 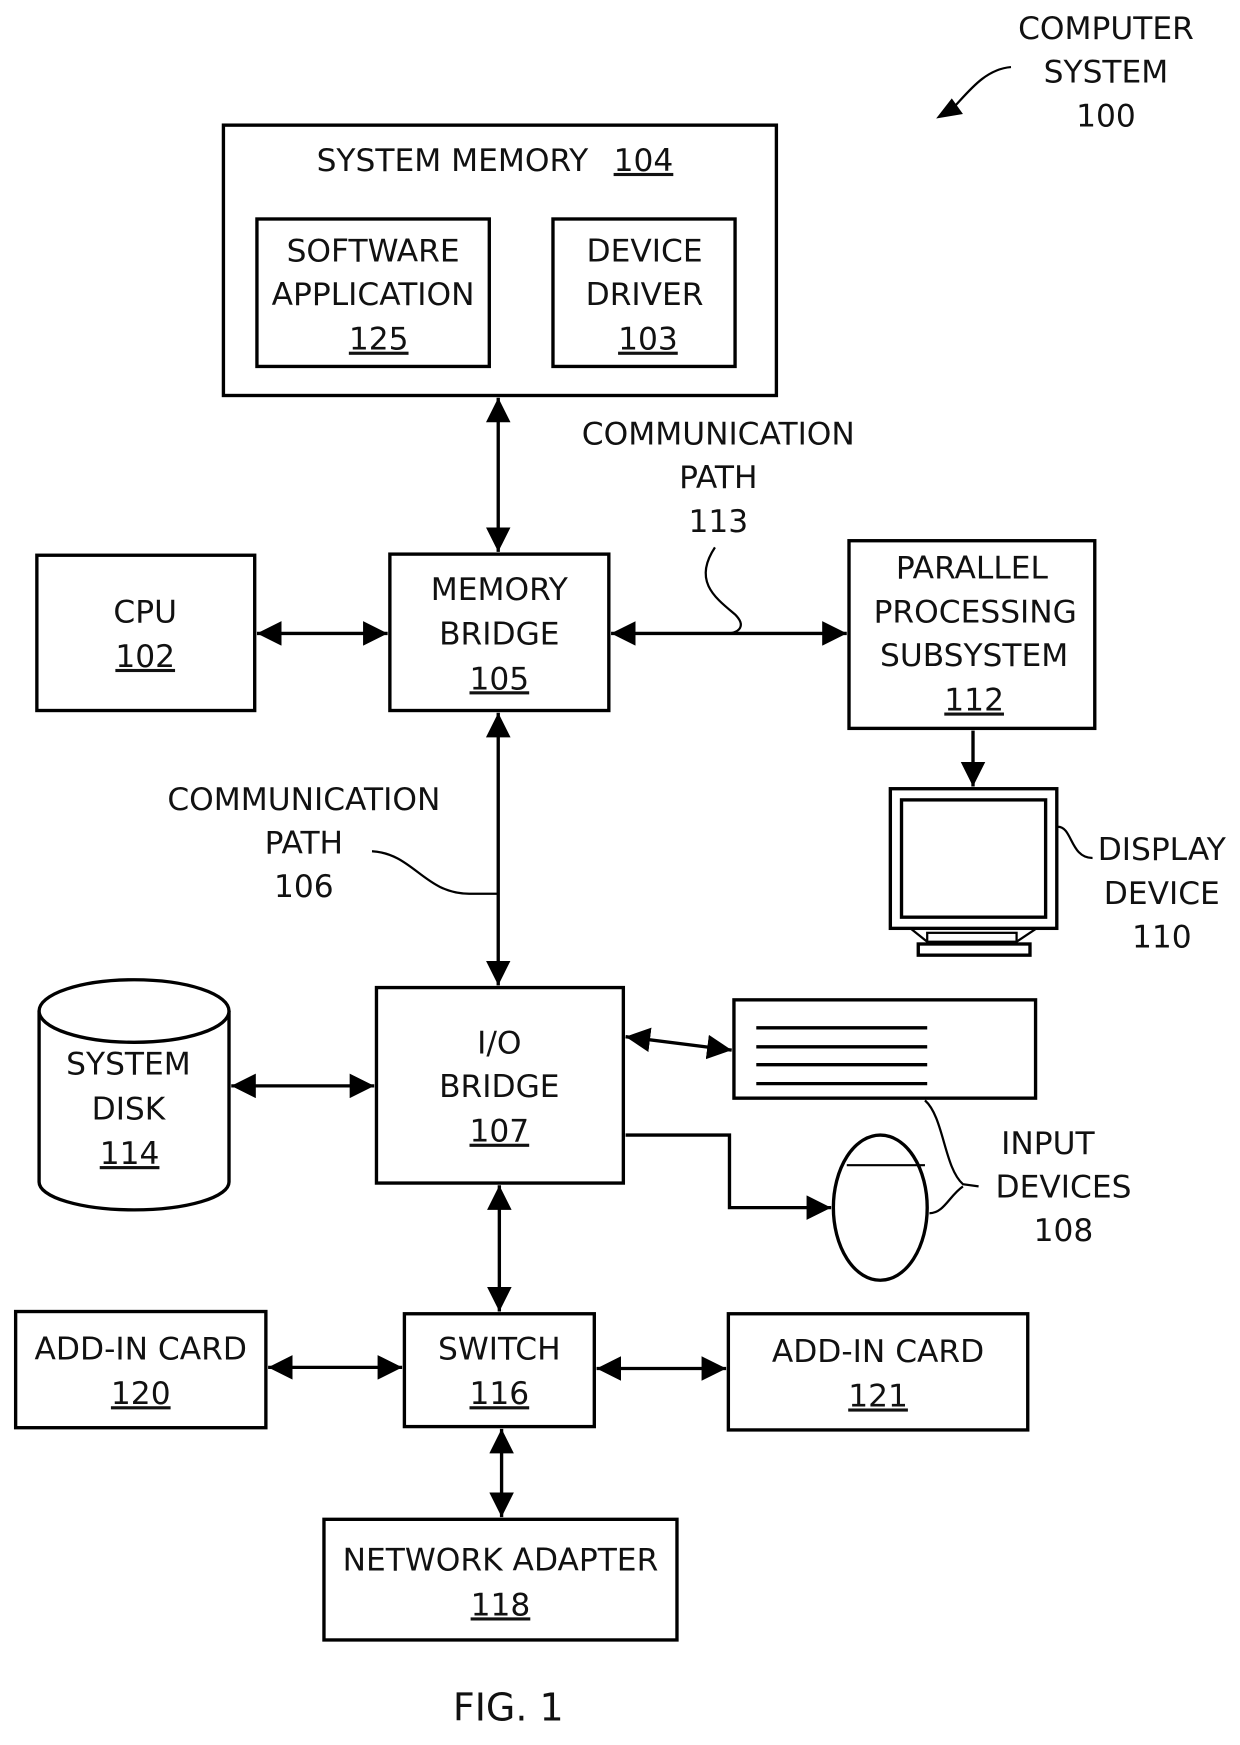 I want to click on system-memory-ref: 104, so click(x=644, y=161).